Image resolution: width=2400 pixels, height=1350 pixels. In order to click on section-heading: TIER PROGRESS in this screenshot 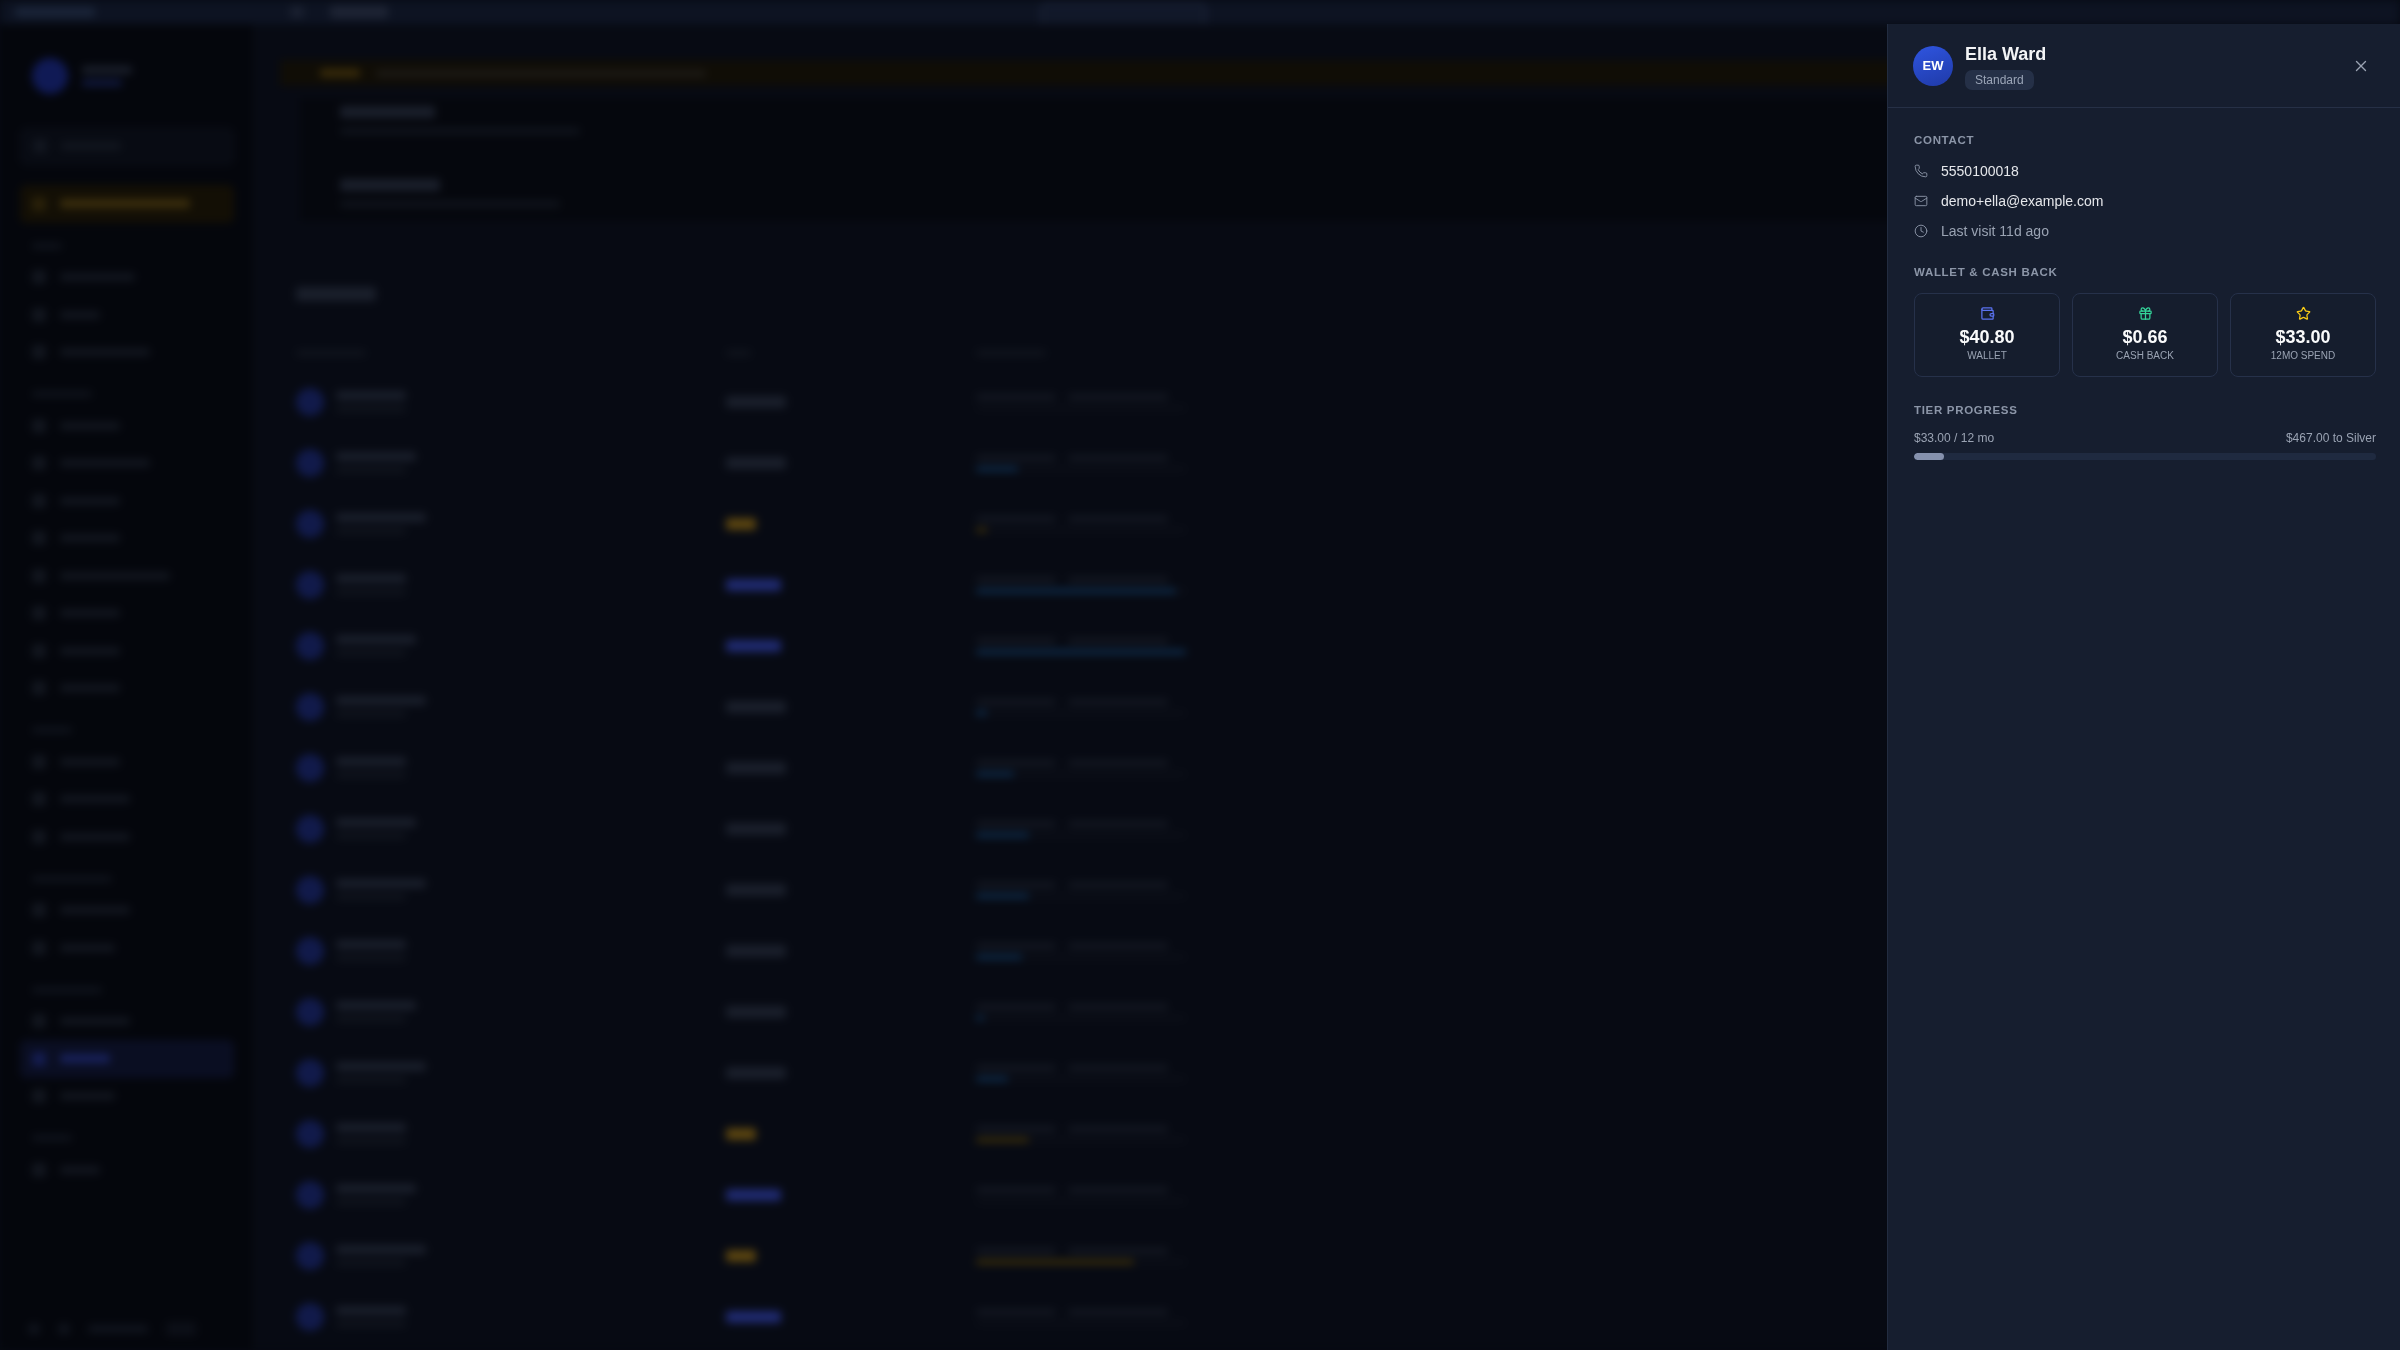, I will do `click(1966, 410)`.